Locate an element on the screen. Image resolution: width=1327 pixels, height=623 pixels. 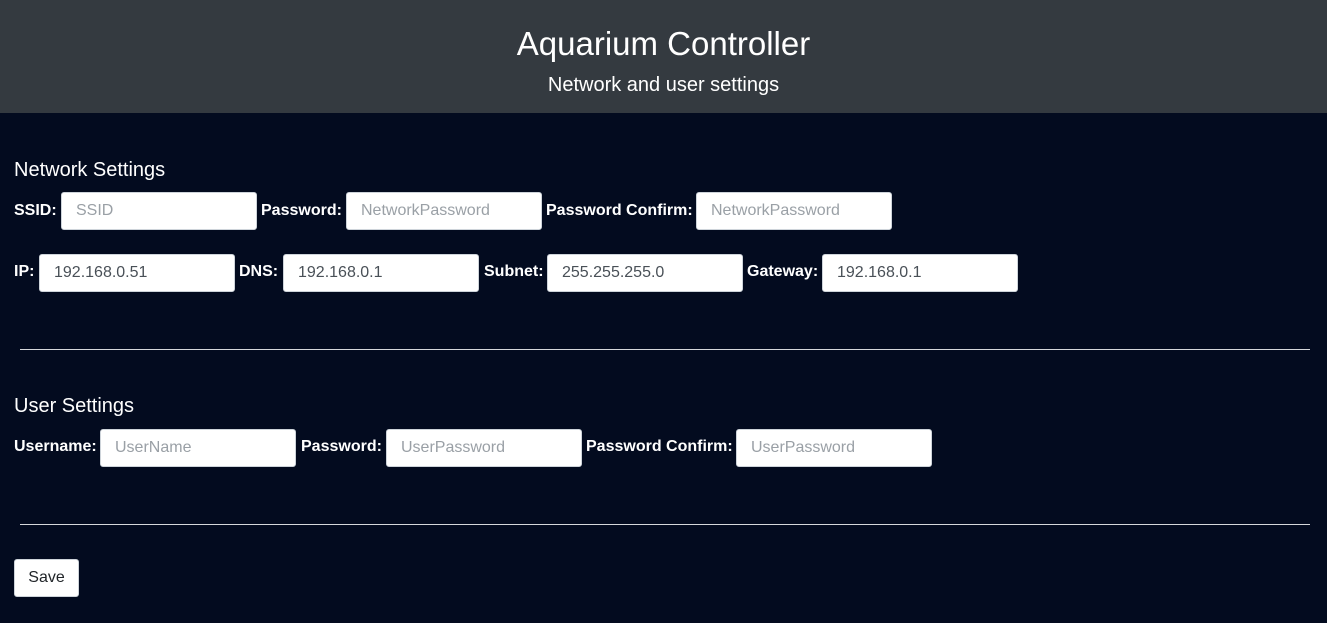
username-input is located at coordinates (198, 448).